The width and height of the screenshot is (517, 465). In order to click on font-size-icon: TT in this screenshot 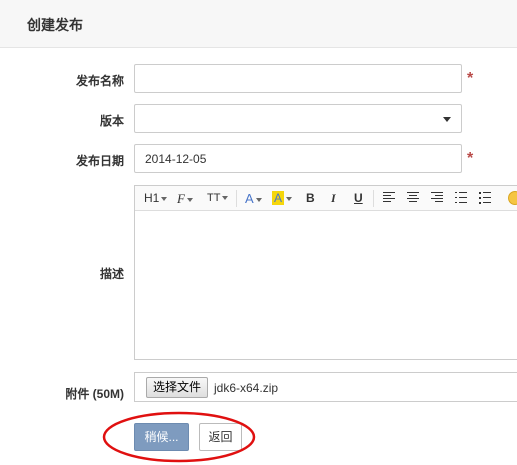, I will do `click(214, 198)`.